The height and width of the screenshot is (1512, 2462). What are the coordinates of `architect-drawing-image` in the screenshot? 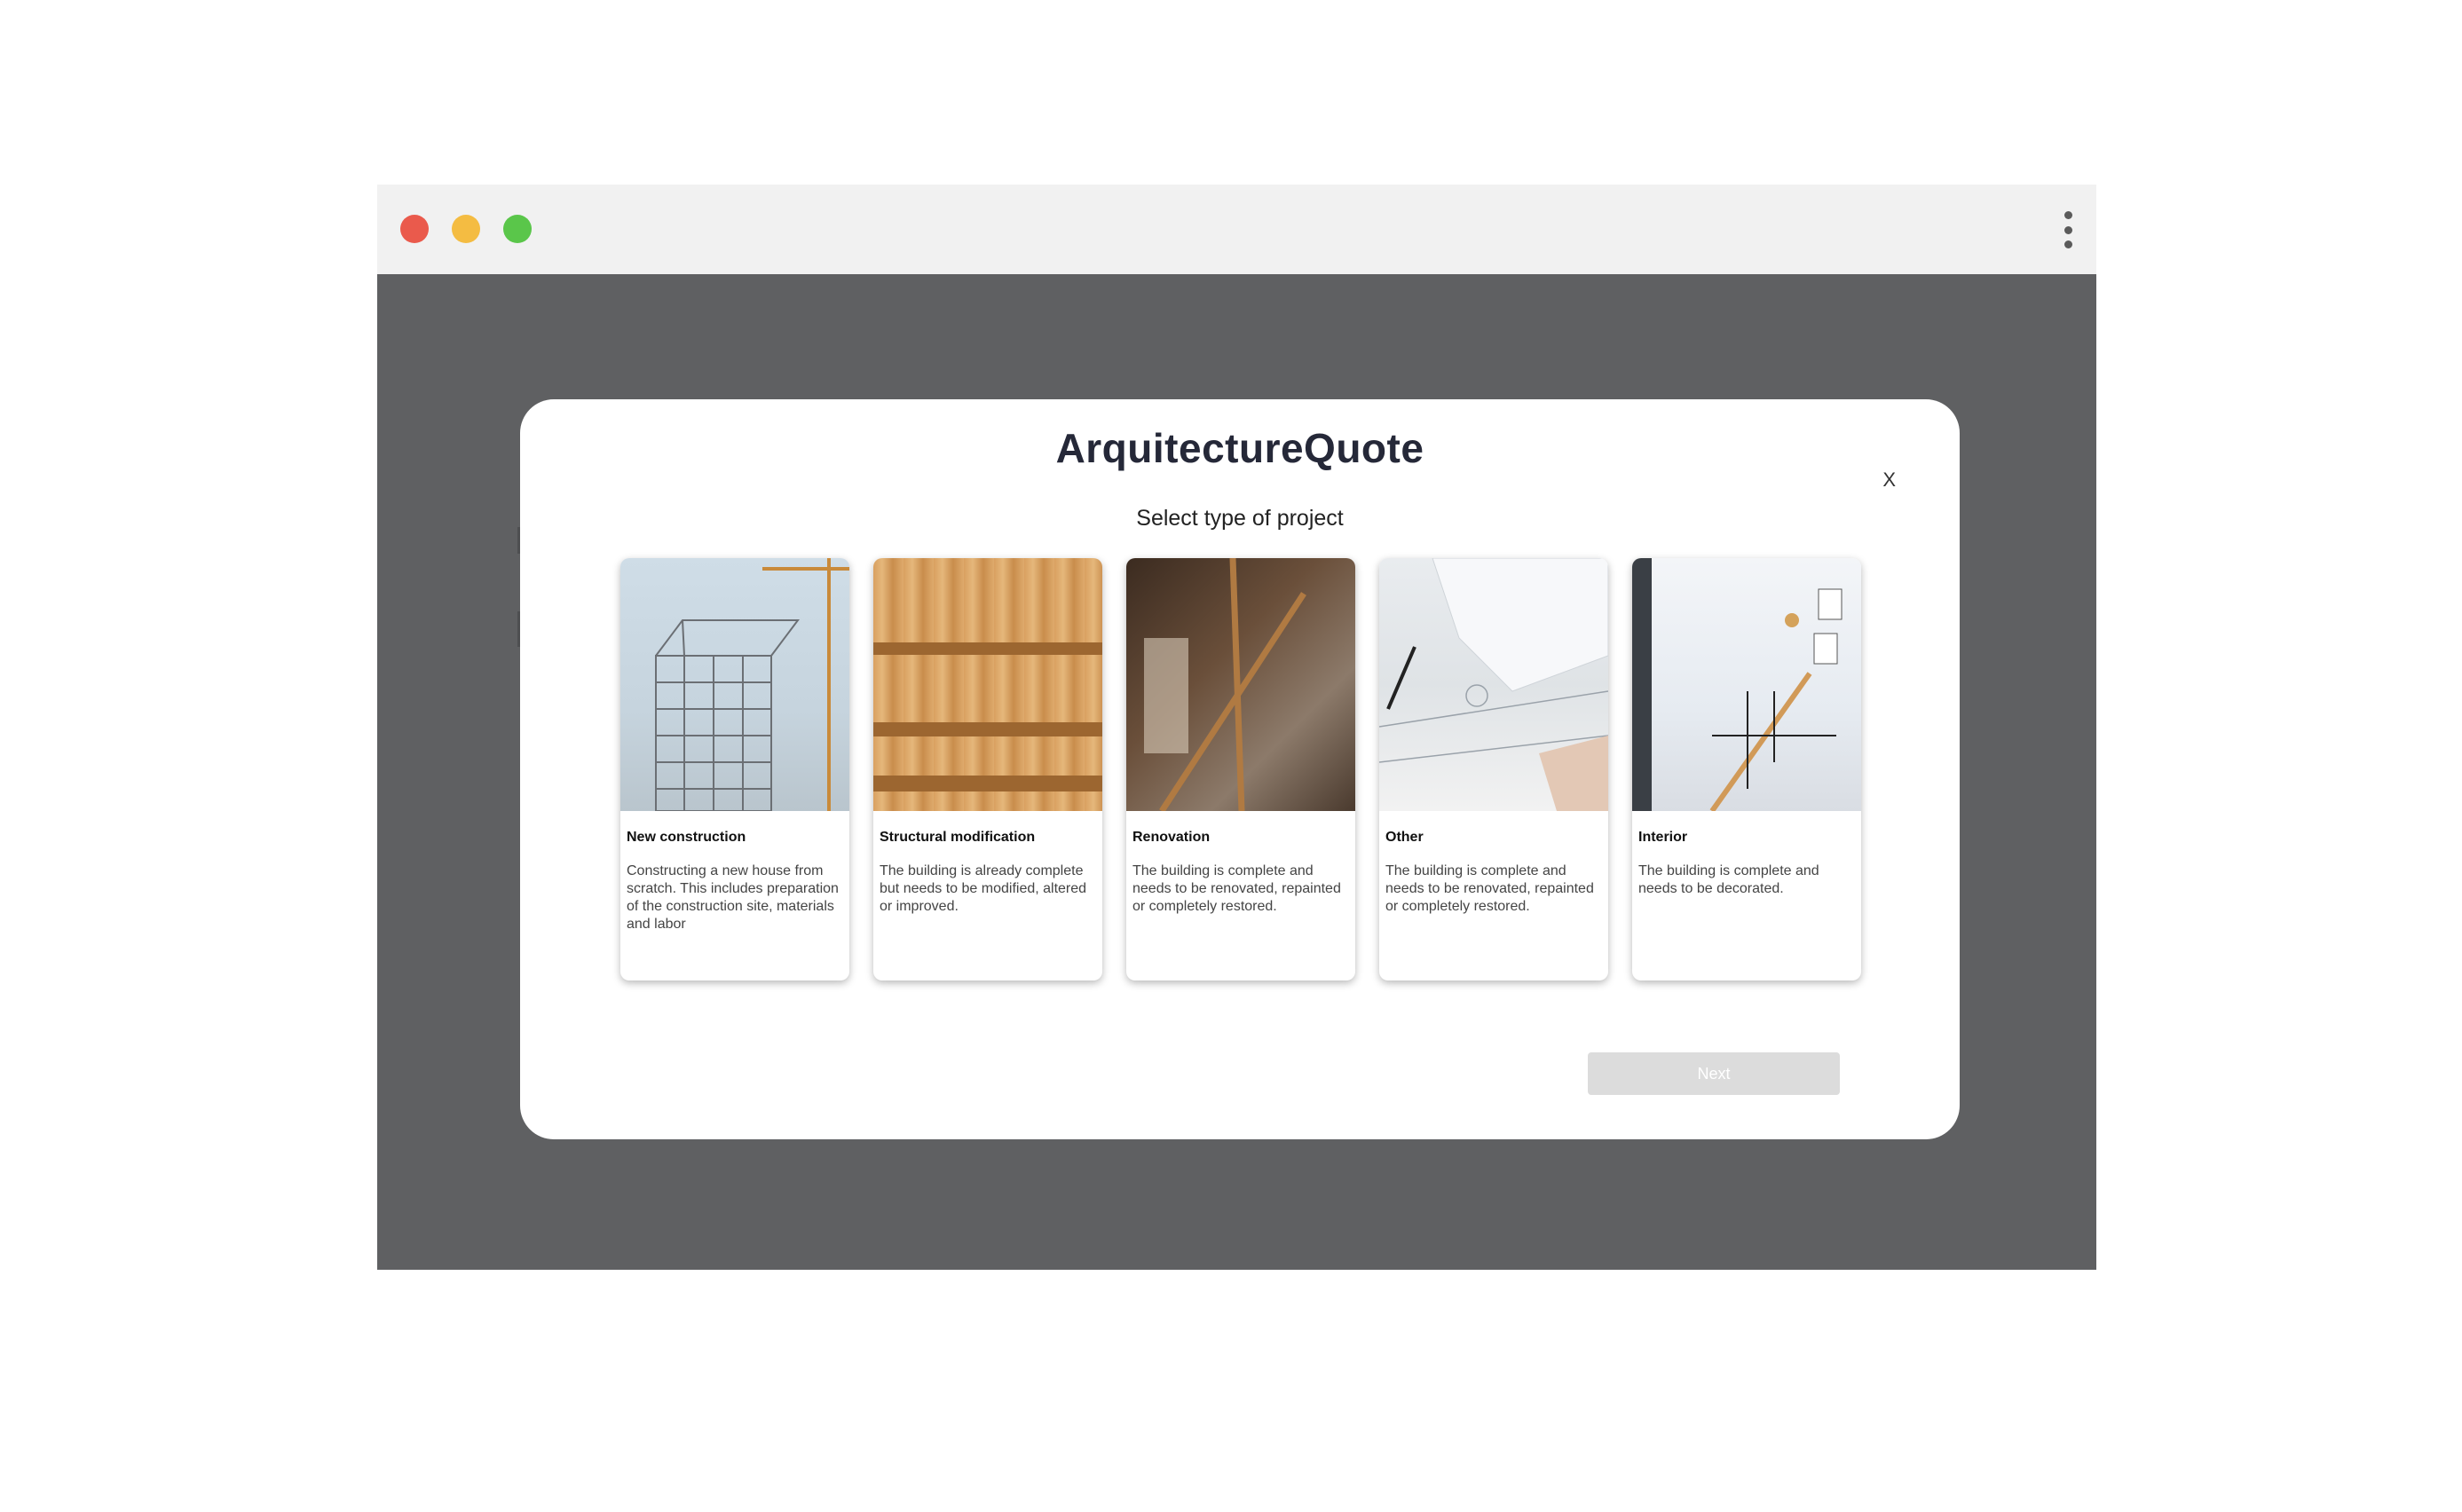 It's located at (1493, 684).